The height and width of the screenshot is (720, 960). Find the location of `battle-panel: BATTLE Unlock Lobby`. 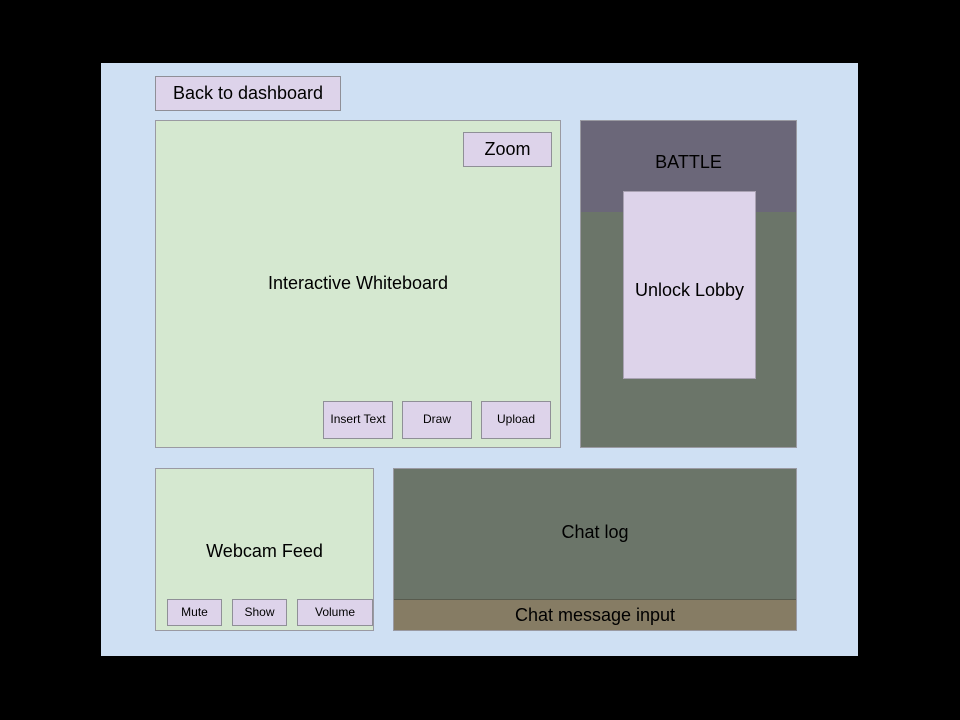

battle-panel: BATTLE Unlock Lobby is located at coordinates (688, 284).